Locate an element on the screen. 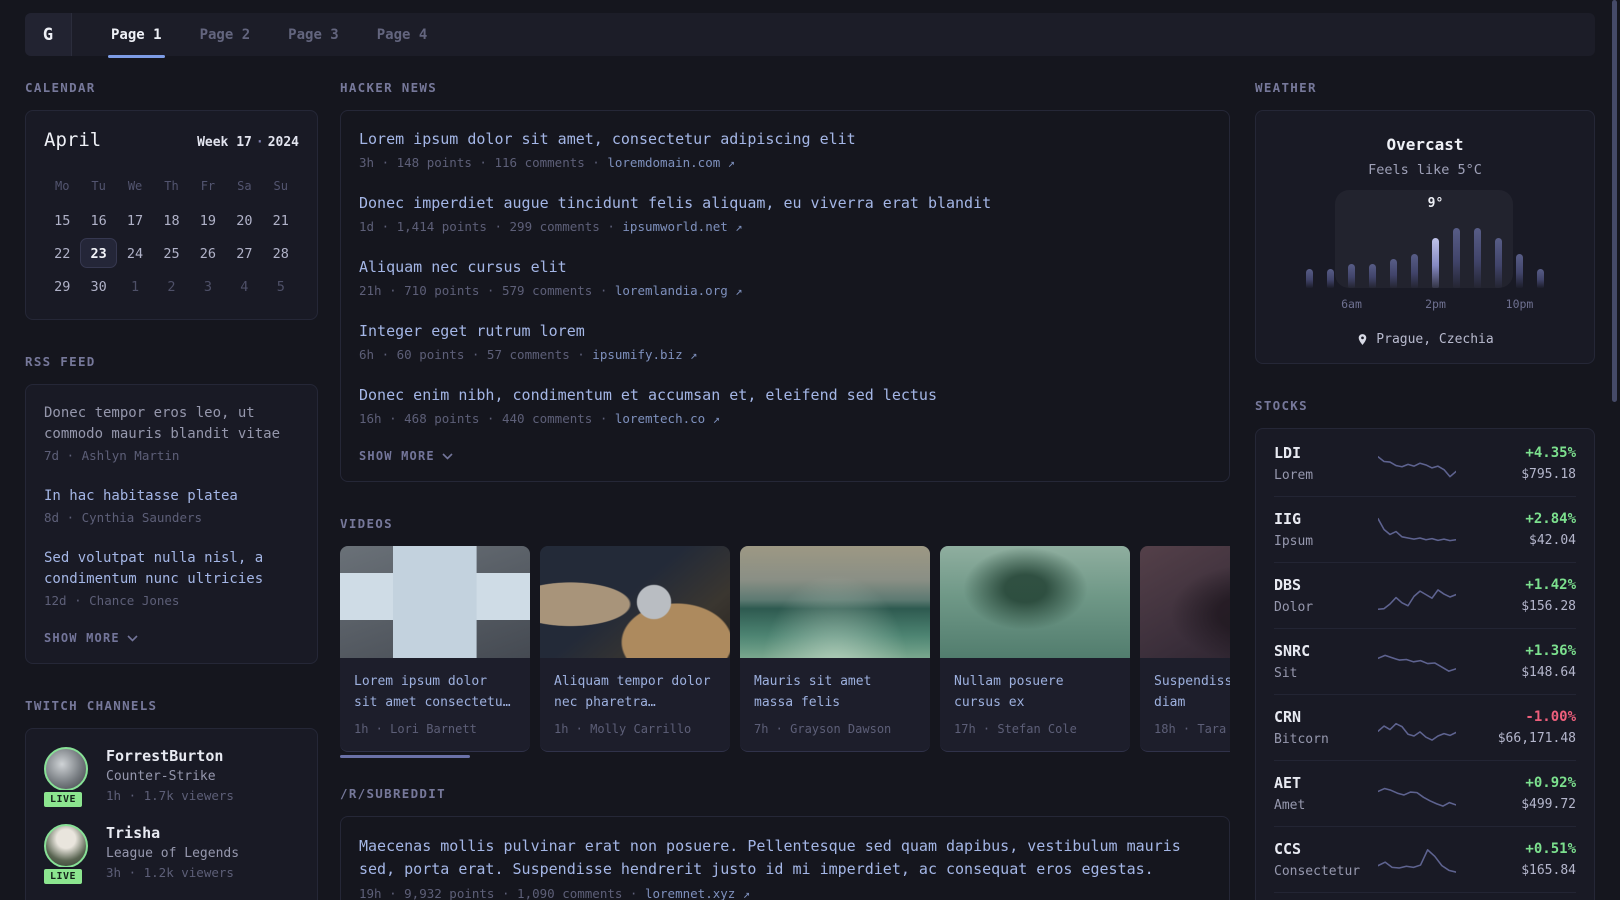 This screenshot has height=900, width=1620. page-tab: Page 3 is located at coordinates (313, 34).